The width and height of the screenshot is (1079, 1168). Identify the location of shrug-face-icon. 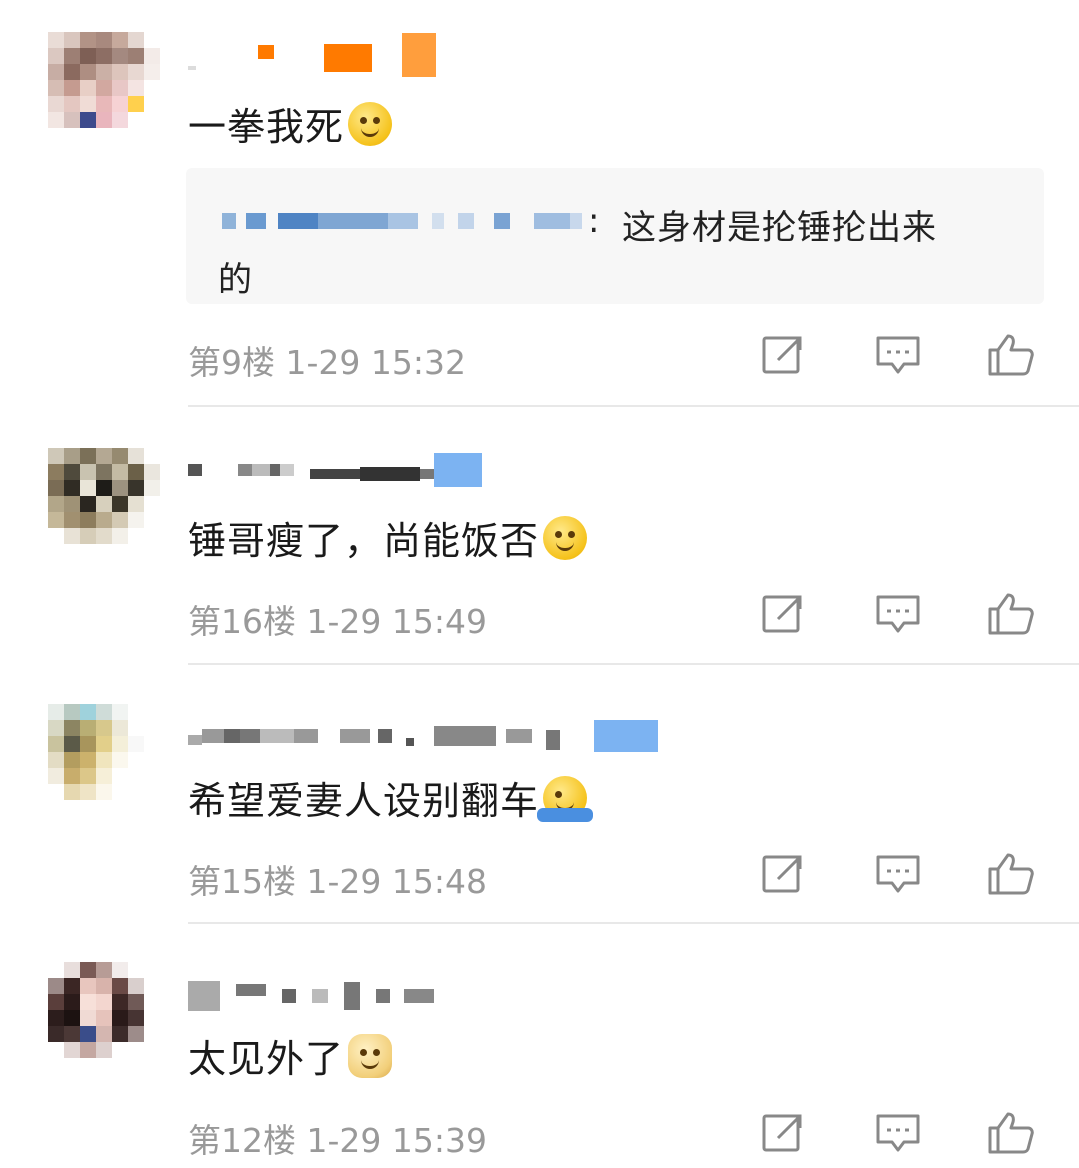
(565, 798).